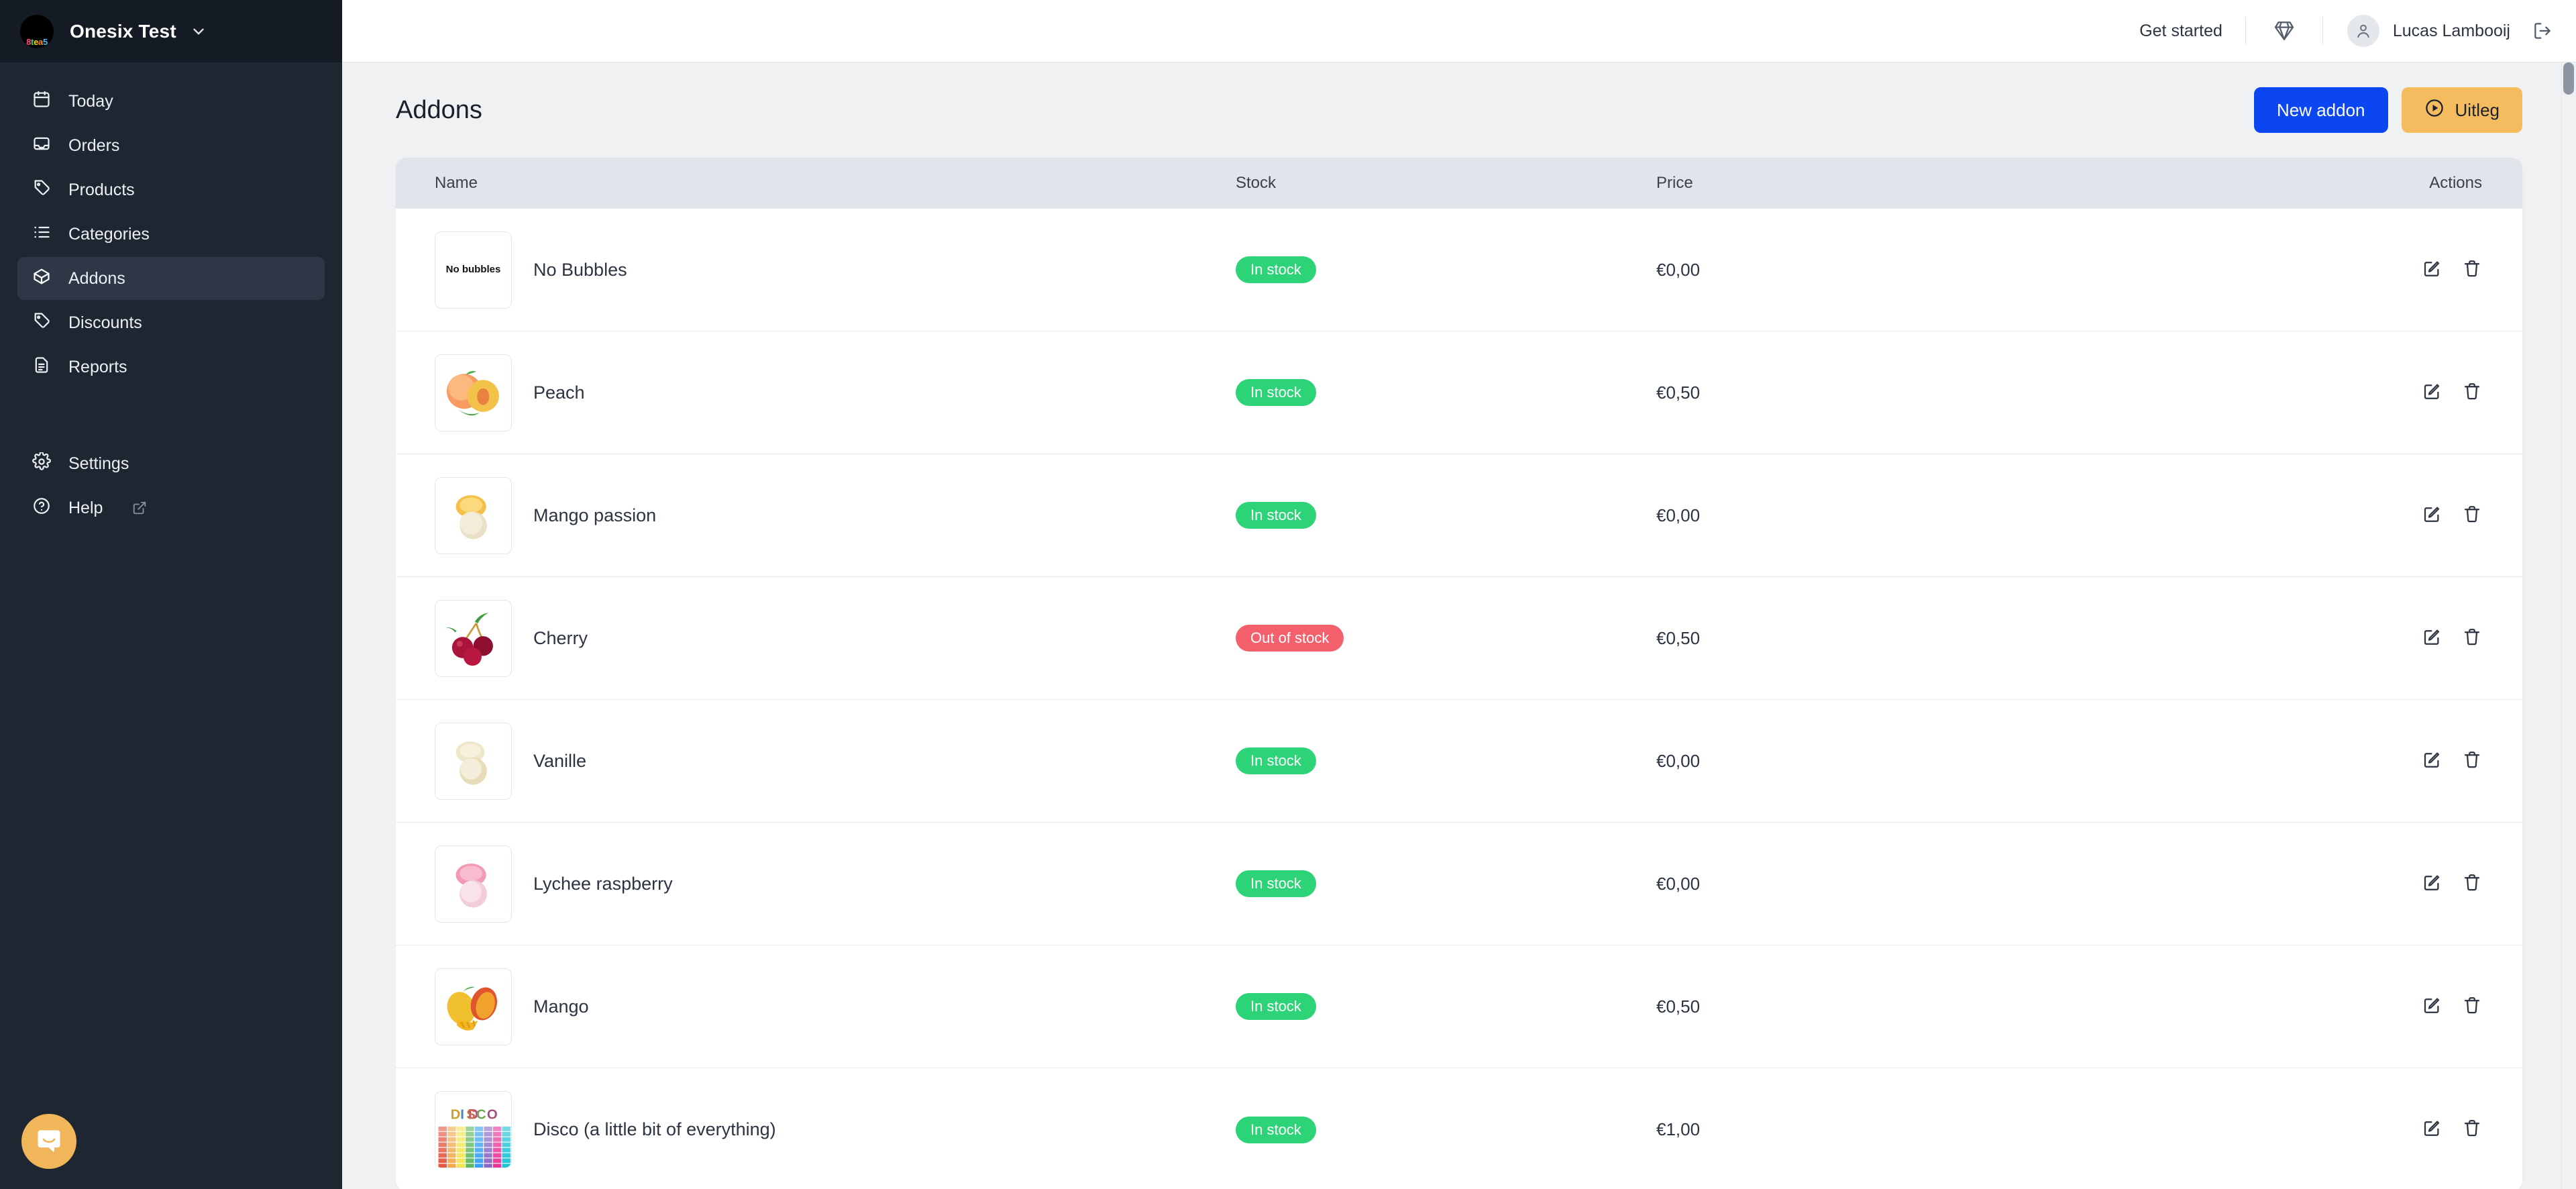 Image resolution: width=2576 pixels, height=1189 pixels. Describe the element at coordinates (41, 146) in the screenshot. I see `inbox-icon` at that location.